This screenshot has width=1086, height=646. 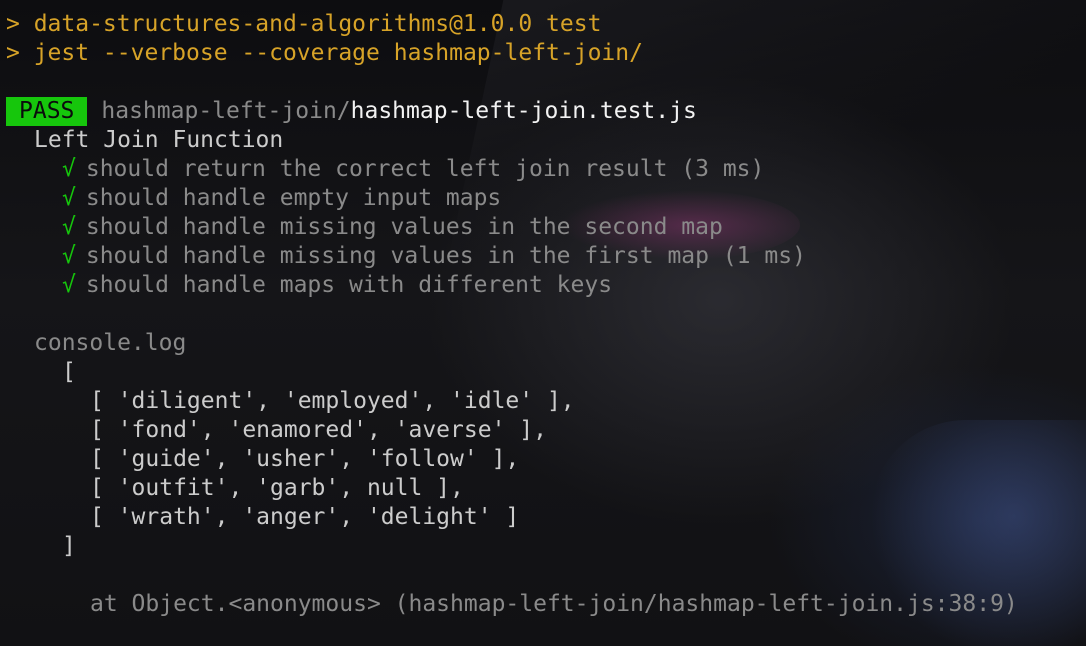 What do you see at coordinates (349, 285) in the screenshot?
I see `test-case-name: should handle maps with different keys` at bounding box center [349, 285].